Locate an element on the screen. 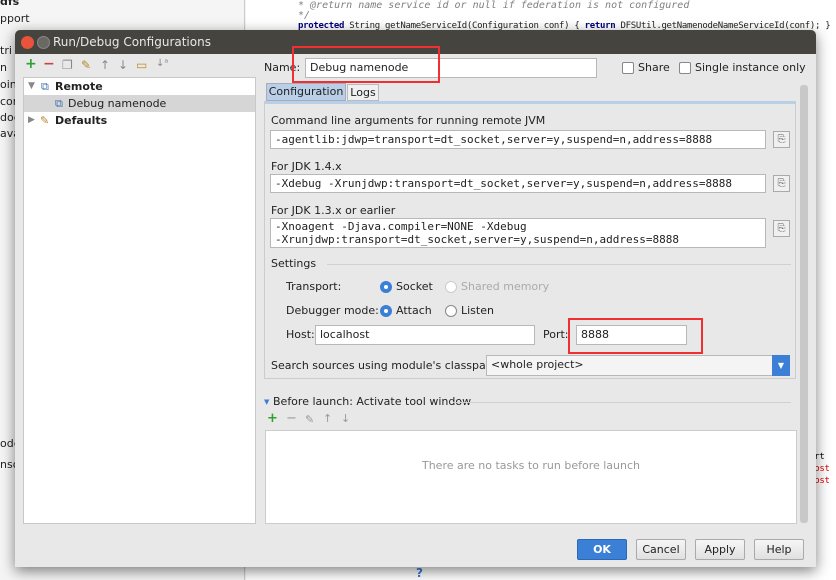 This screenshot has height=580, width=836. attach-label: Attach is located at coordinates (414, 310).